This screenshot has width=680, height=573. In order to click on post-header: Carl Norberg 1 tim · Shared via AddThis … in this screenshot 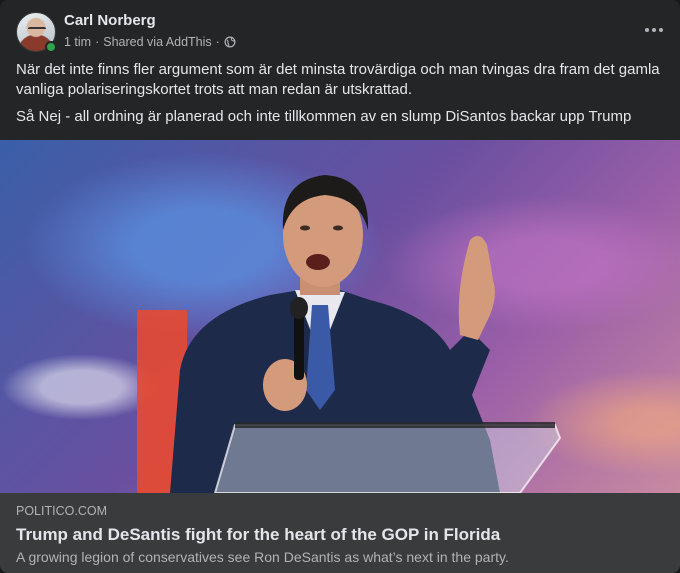, I will do `click(340, 33)`.